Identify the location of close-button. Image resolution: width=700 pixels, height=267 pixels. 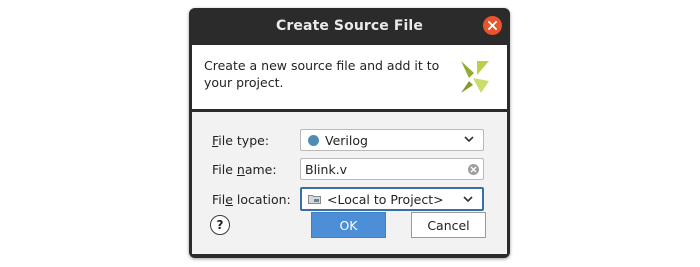
(492, 25).